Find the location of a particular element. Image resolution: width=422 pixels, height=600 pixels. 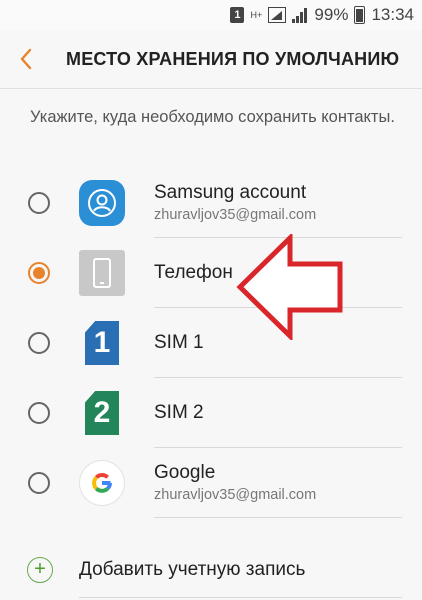

clock: 13:34 is located at coordinates (392, 14).